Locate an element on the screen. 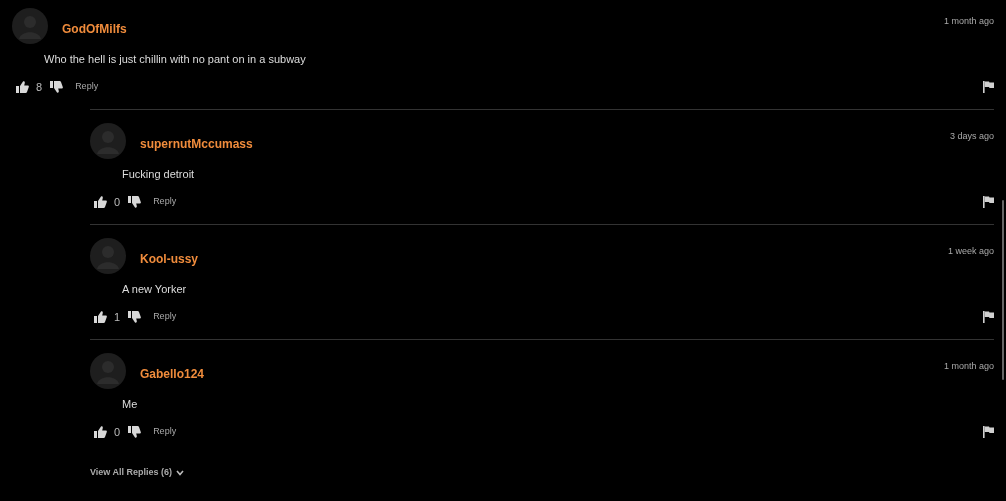 The height and width of the screenshot is (501, 1006). like-count: 8 is located at coordinates (39, 87).